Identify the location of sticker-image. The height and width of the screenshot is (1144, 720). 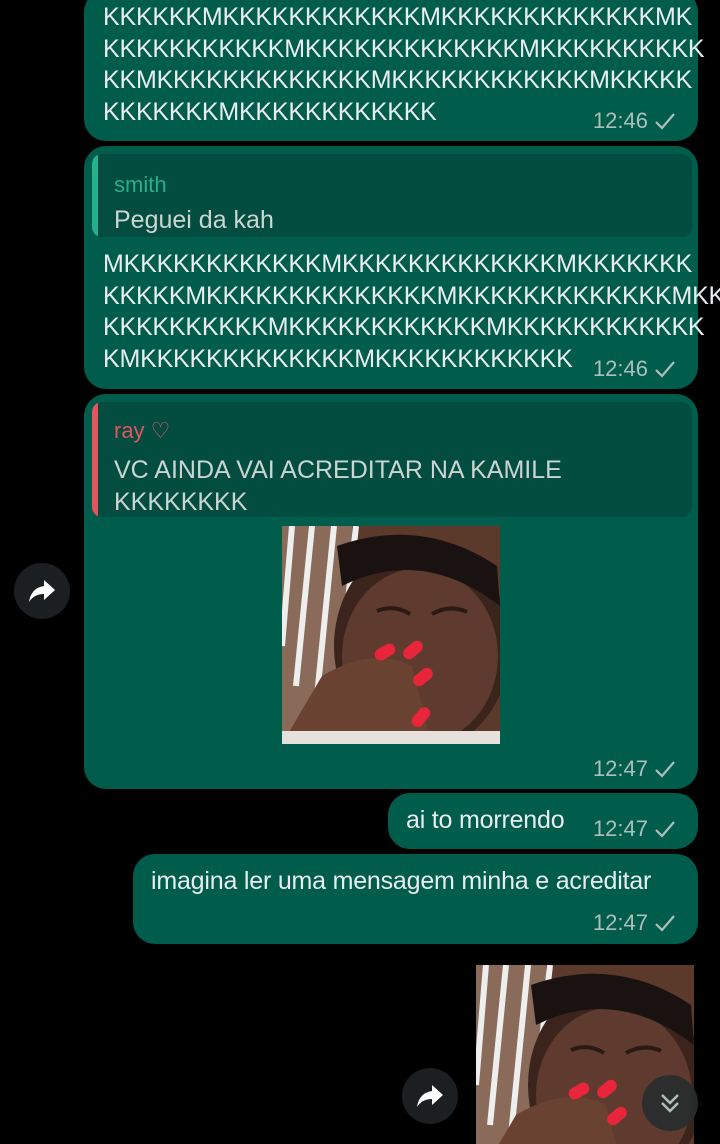
(391, 635).